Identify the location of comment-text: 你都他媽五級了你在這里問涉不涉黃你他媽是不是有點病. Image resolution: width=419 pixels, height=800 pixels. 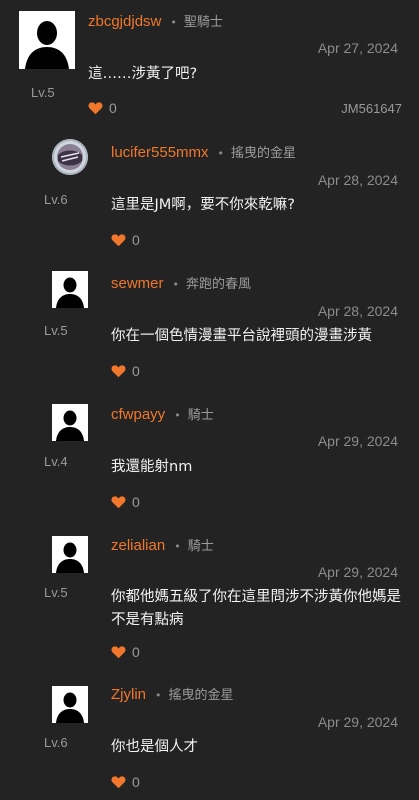
(256, 608).